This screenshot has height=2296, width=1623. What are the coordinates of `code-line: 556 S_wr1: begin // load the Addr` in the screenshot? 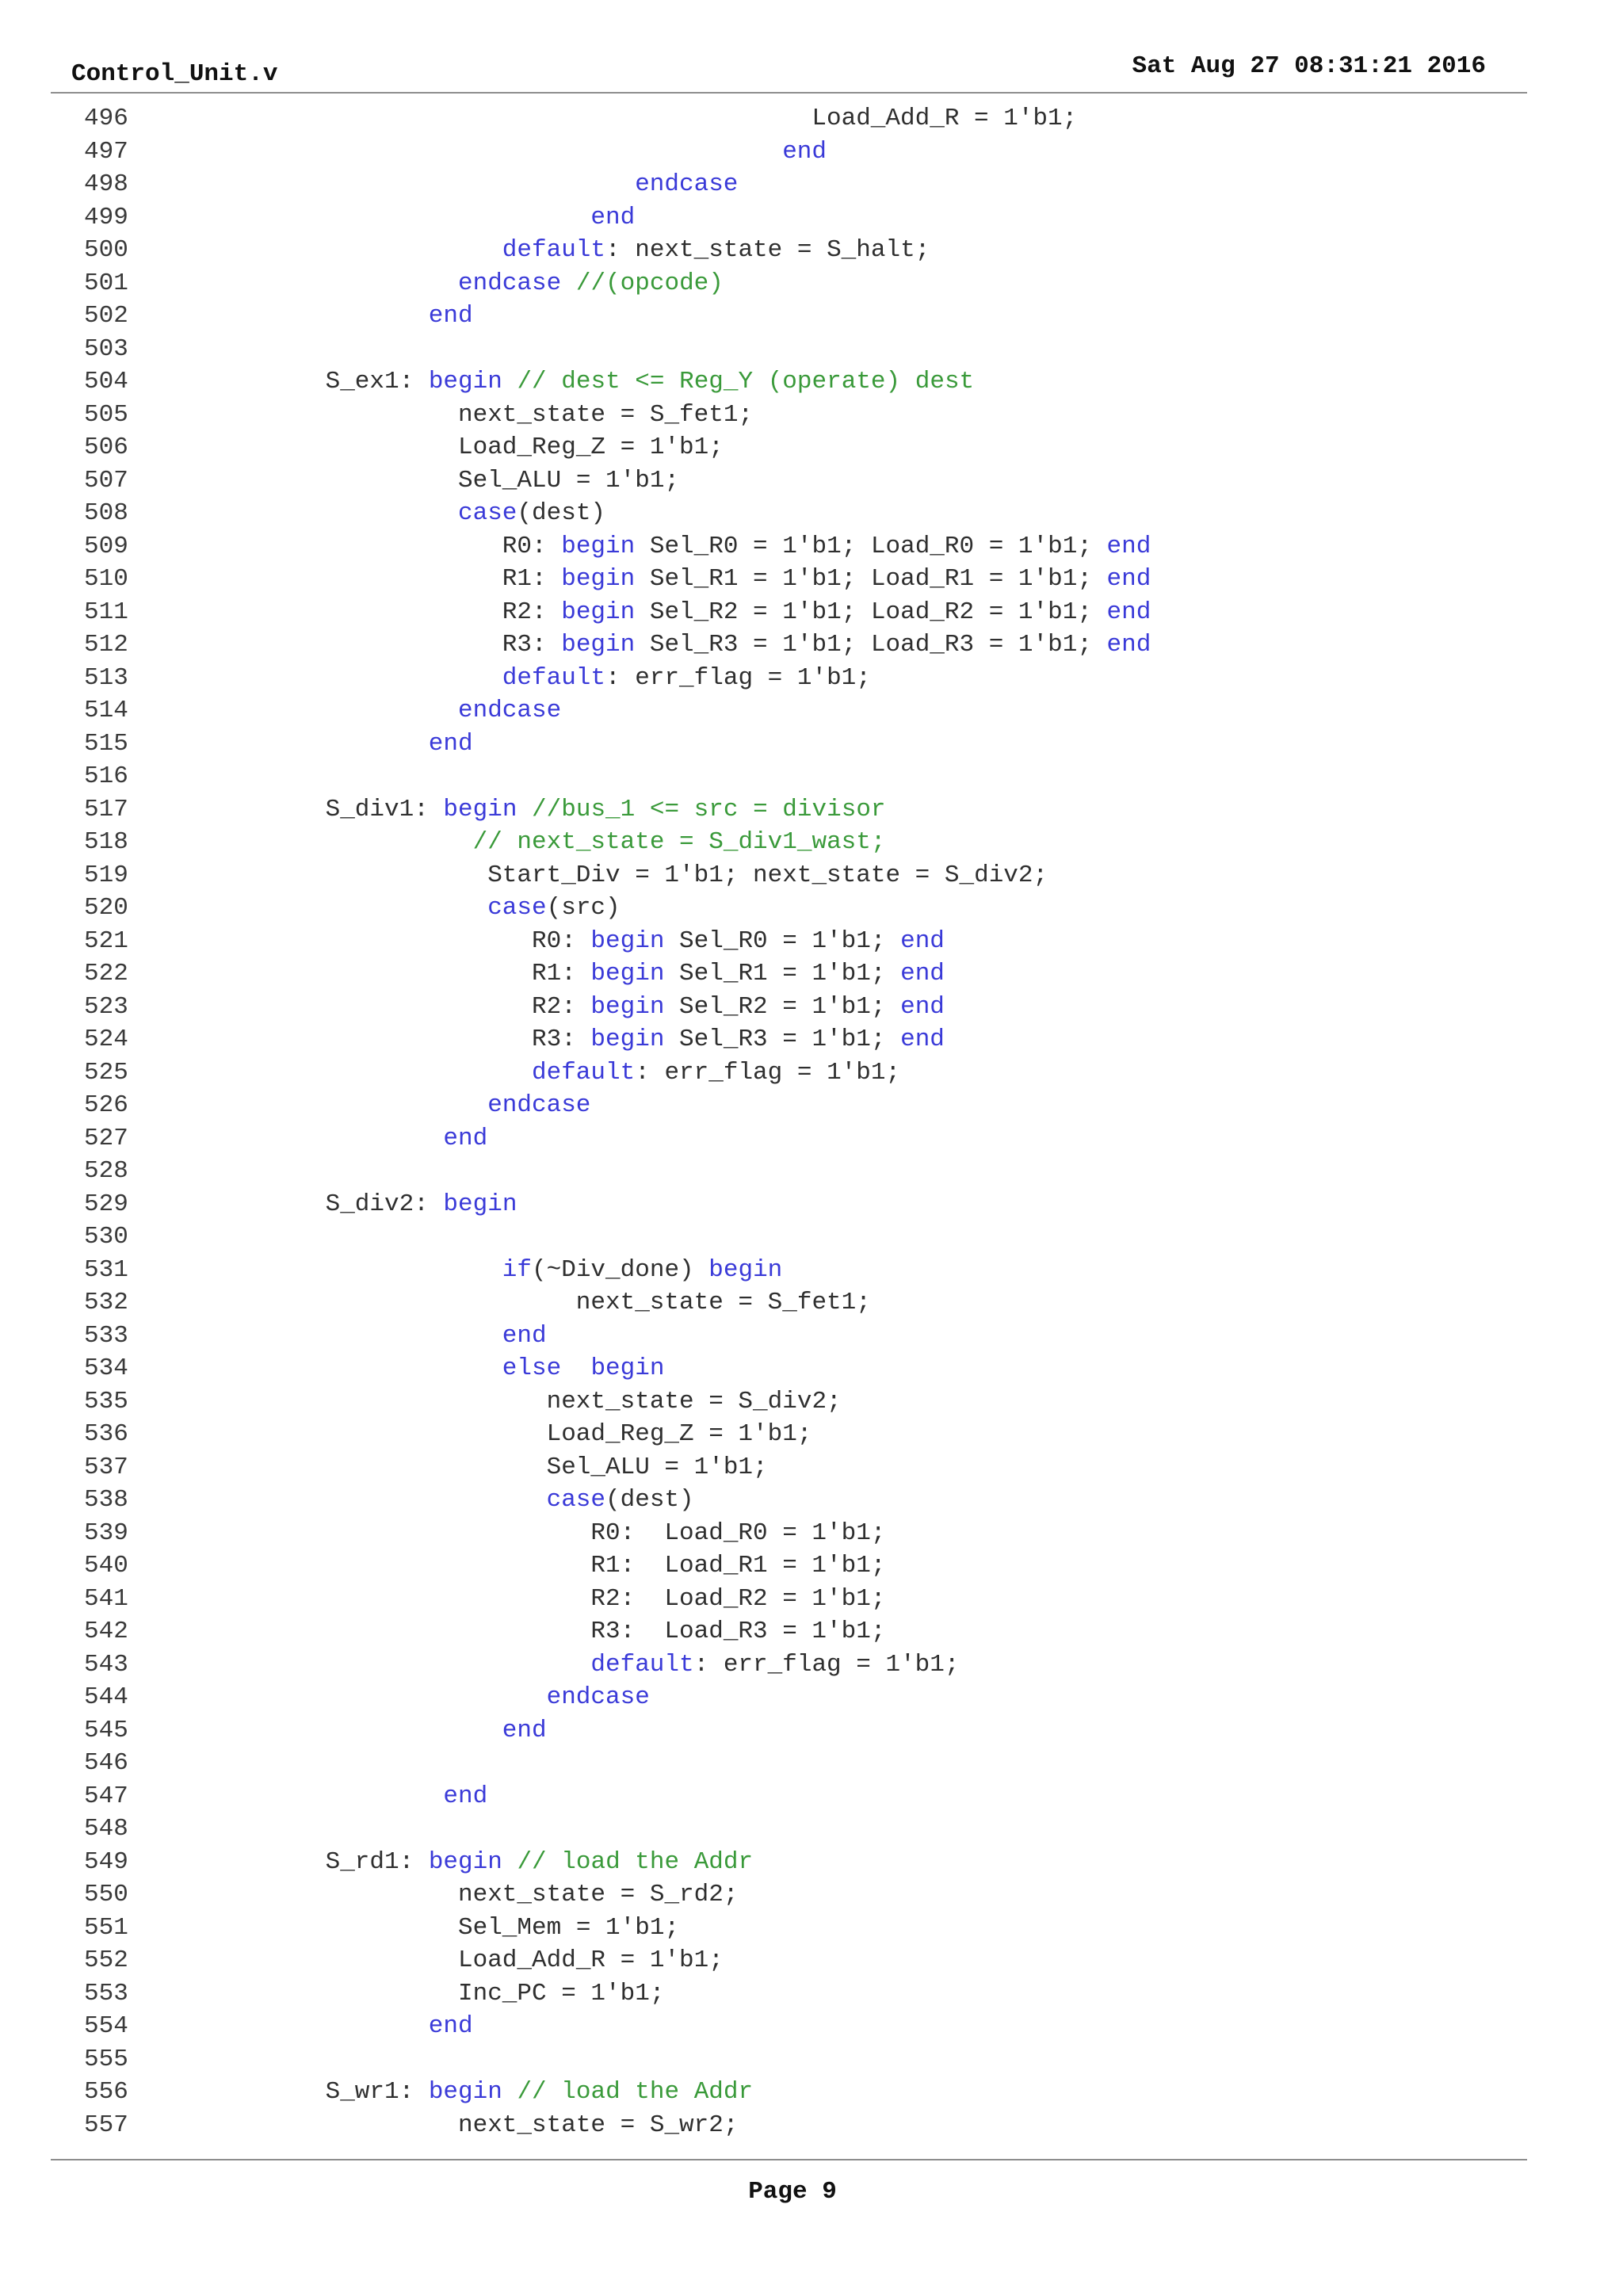 It's located at (811, 2092).